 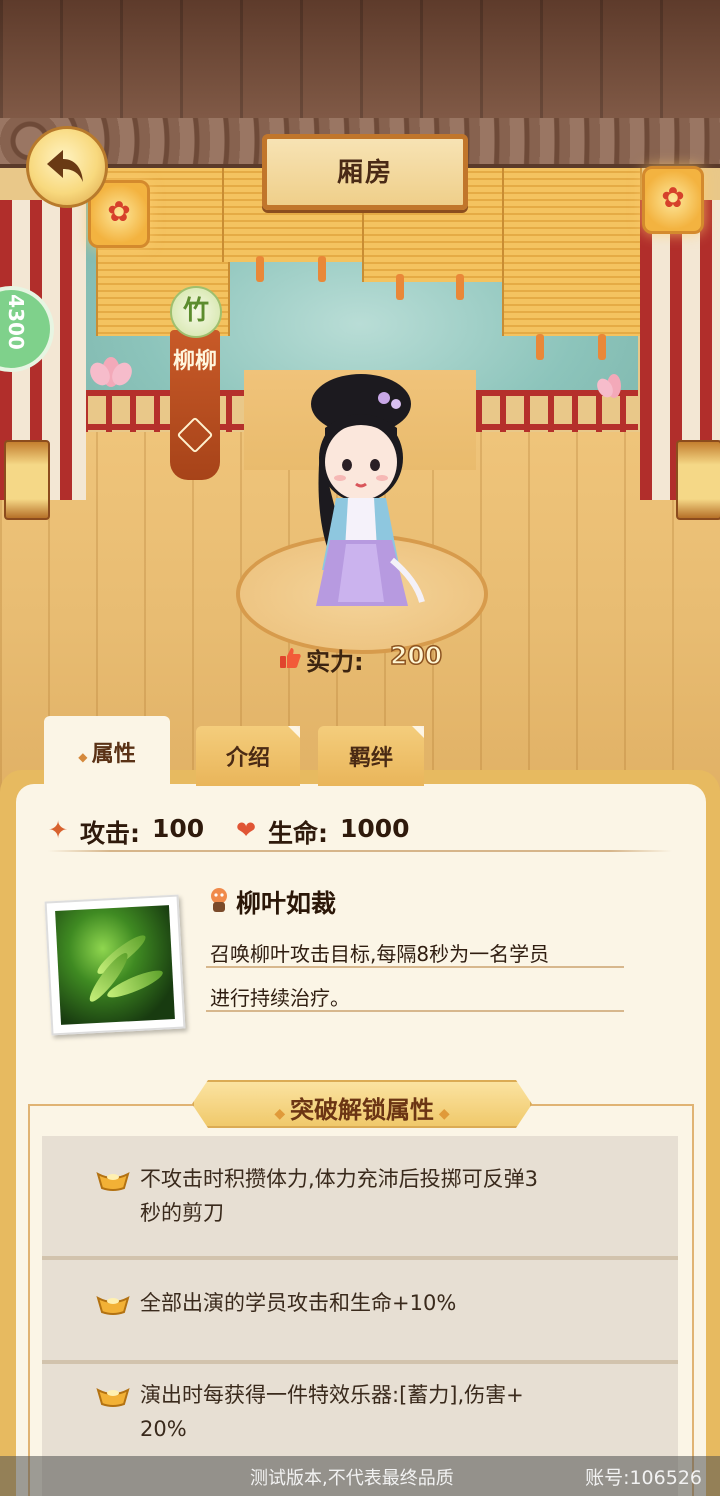 I want to click on back-button, so click(x=67, y=167).